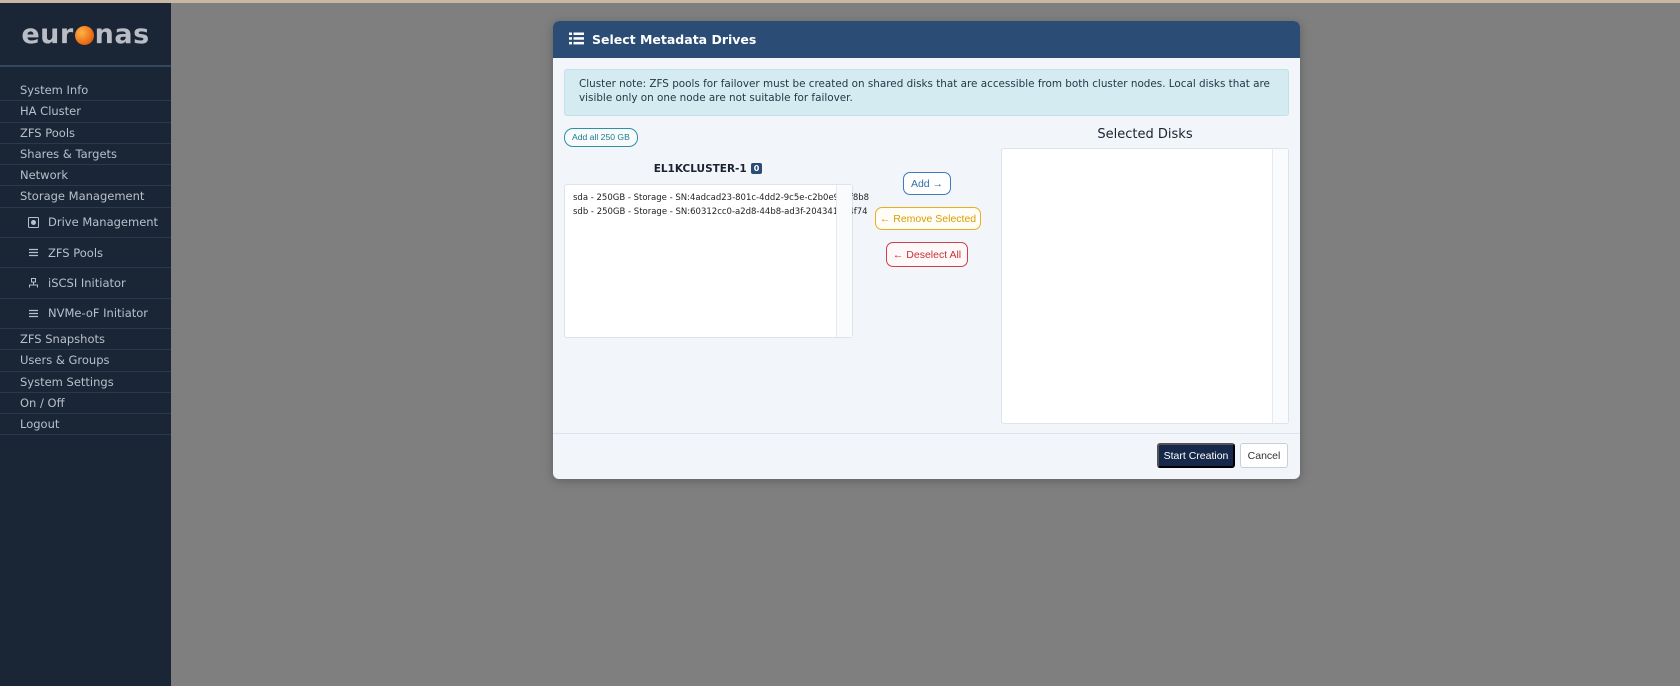  I want to click on sidebar-subitem-label: NVMe-oF Initiator, so click(98, 313).